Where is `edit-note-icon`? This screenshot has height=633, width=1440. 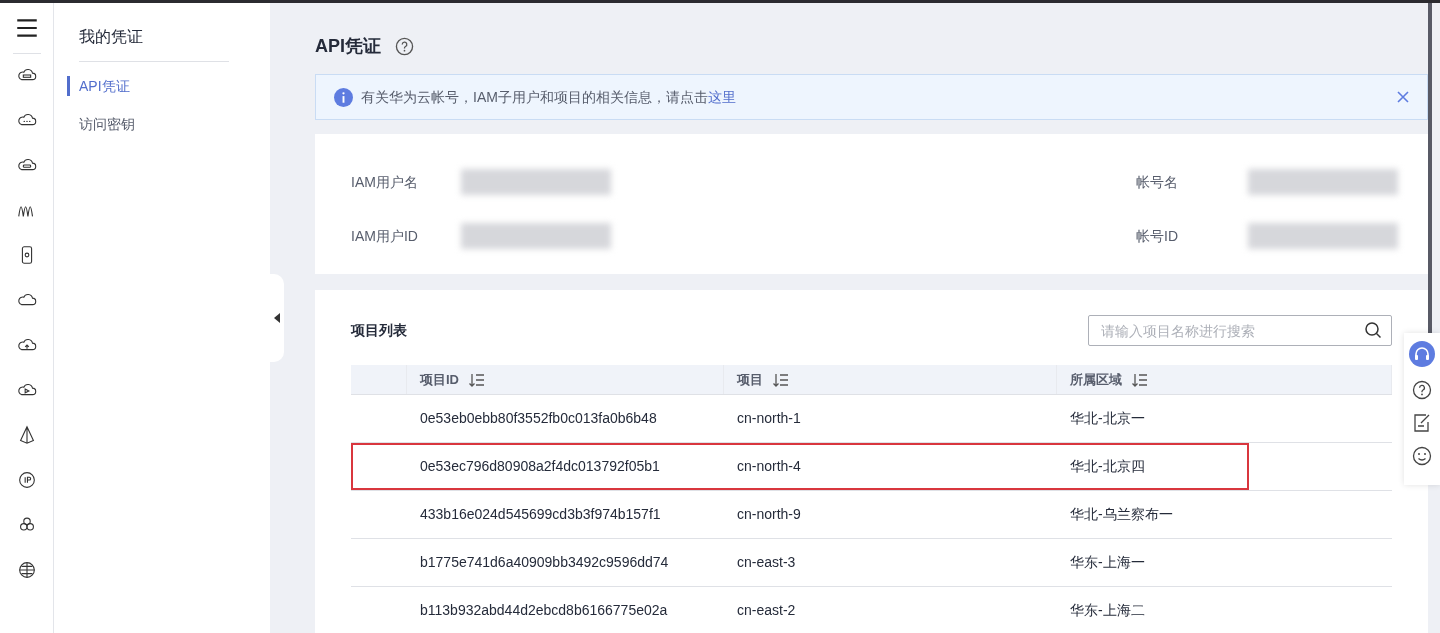 edit-note-icon is located at coordinates (1422, 423).